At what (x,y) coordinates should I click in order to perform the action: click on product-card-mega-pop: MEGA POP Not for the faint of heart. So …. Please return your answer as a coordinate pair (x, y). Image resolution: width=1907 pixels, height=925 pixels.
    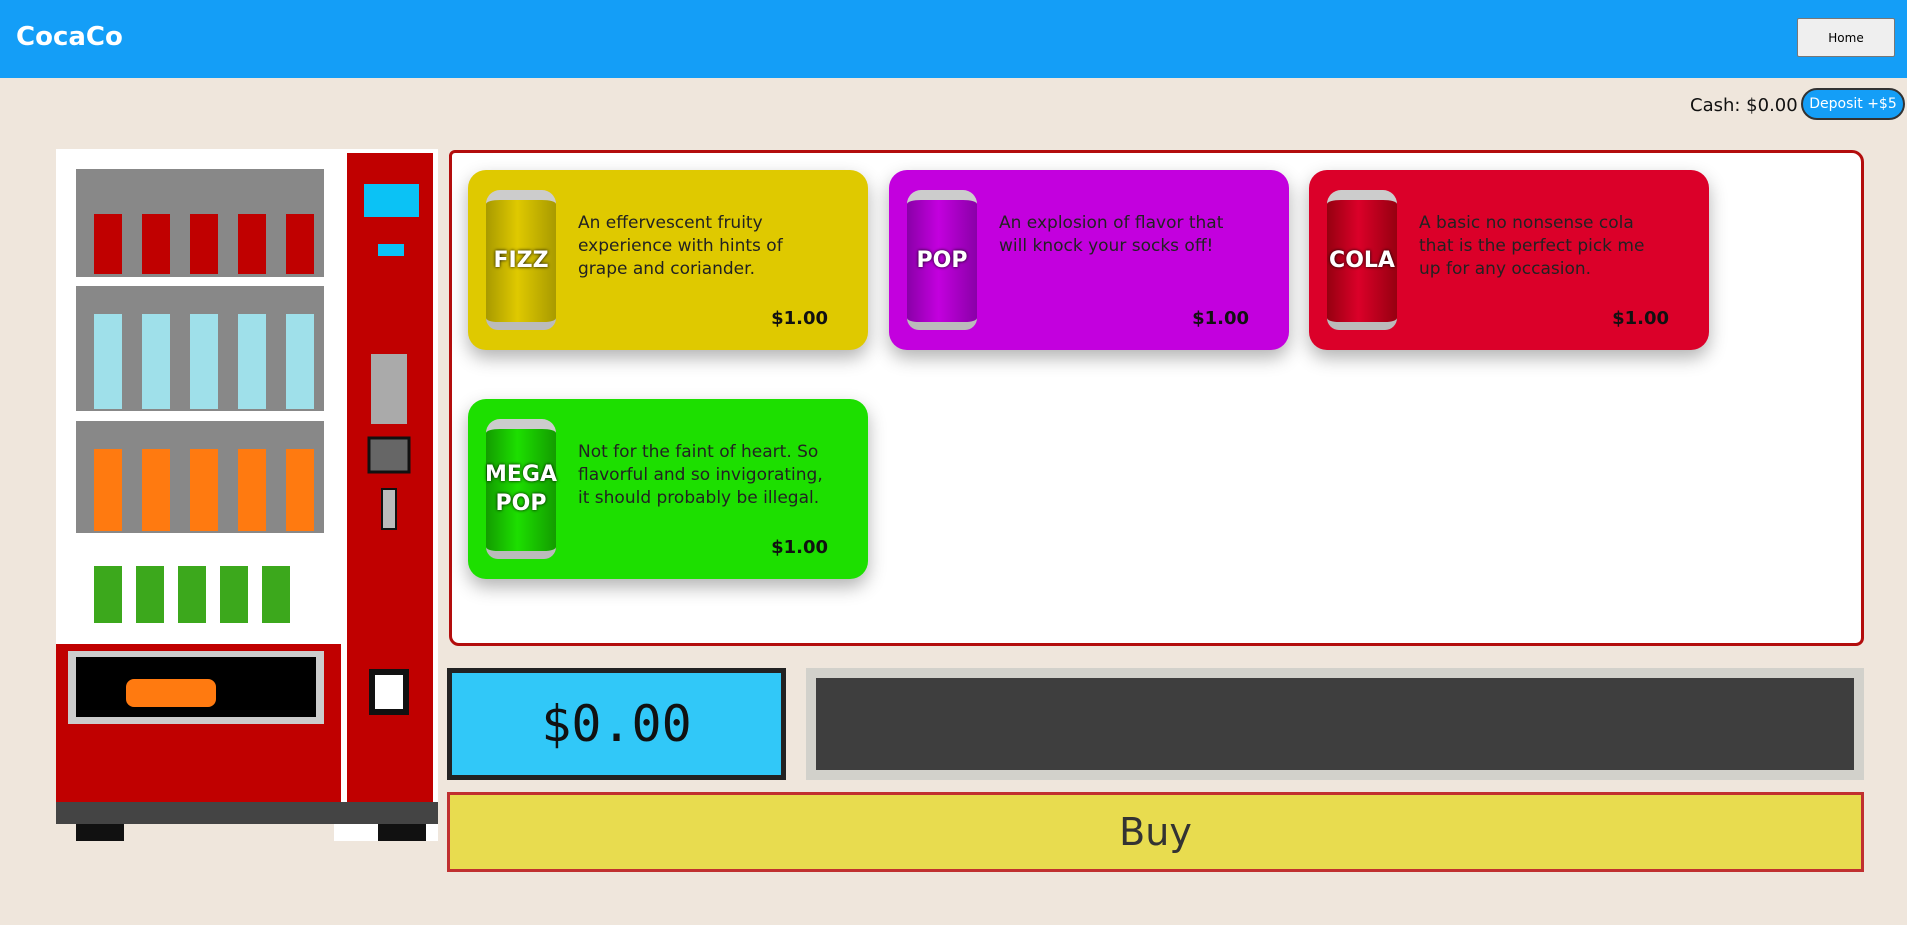
    Looking at the image, I should click on (668, 489).